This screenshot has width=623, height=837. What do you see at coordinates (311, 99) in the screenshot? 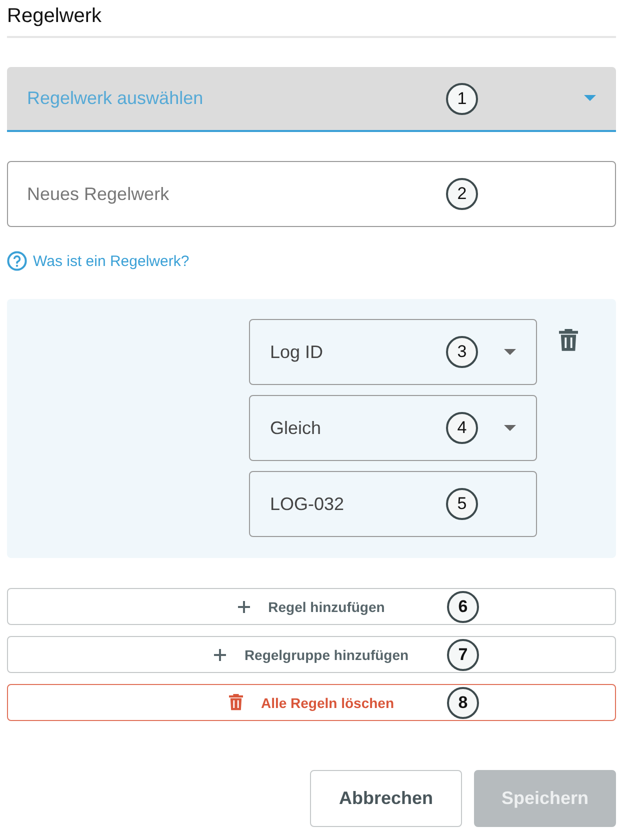
I see `ruleset-select: Regelwerk auswählen 1` at bounding box center [311, 99].